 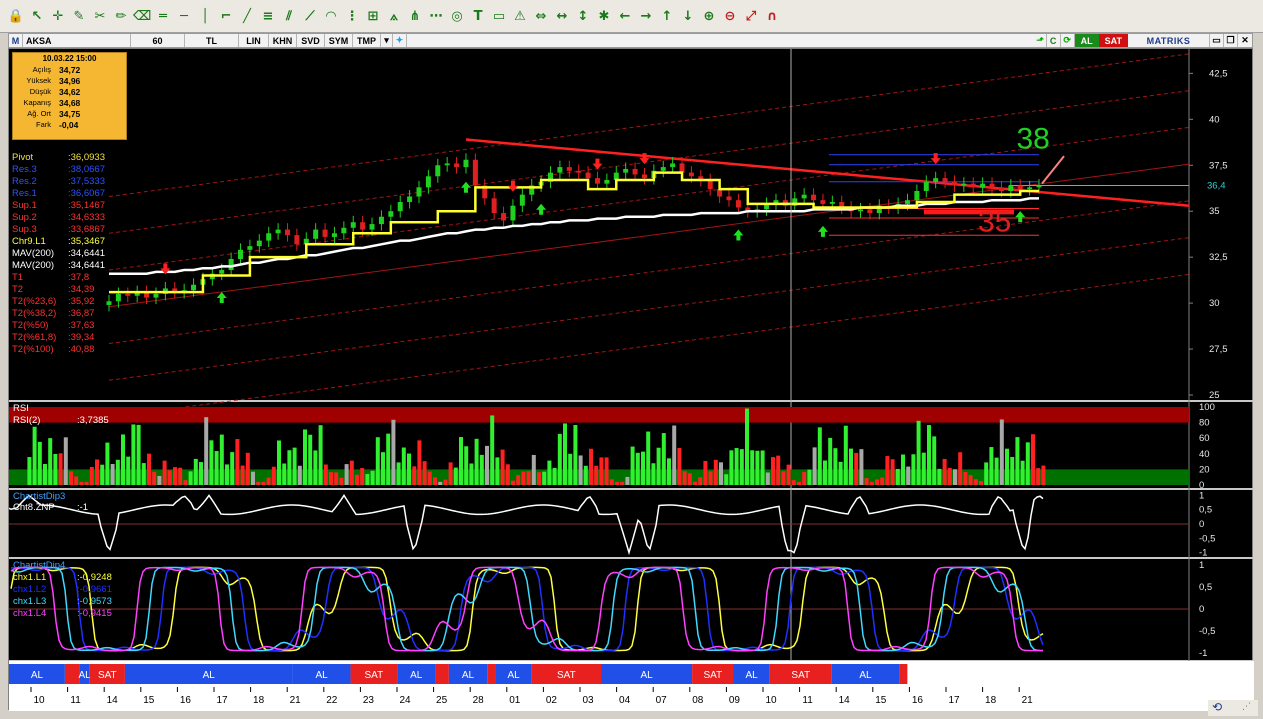 I want to click on cursor-icon: ↖, so click(x=37, y=16).